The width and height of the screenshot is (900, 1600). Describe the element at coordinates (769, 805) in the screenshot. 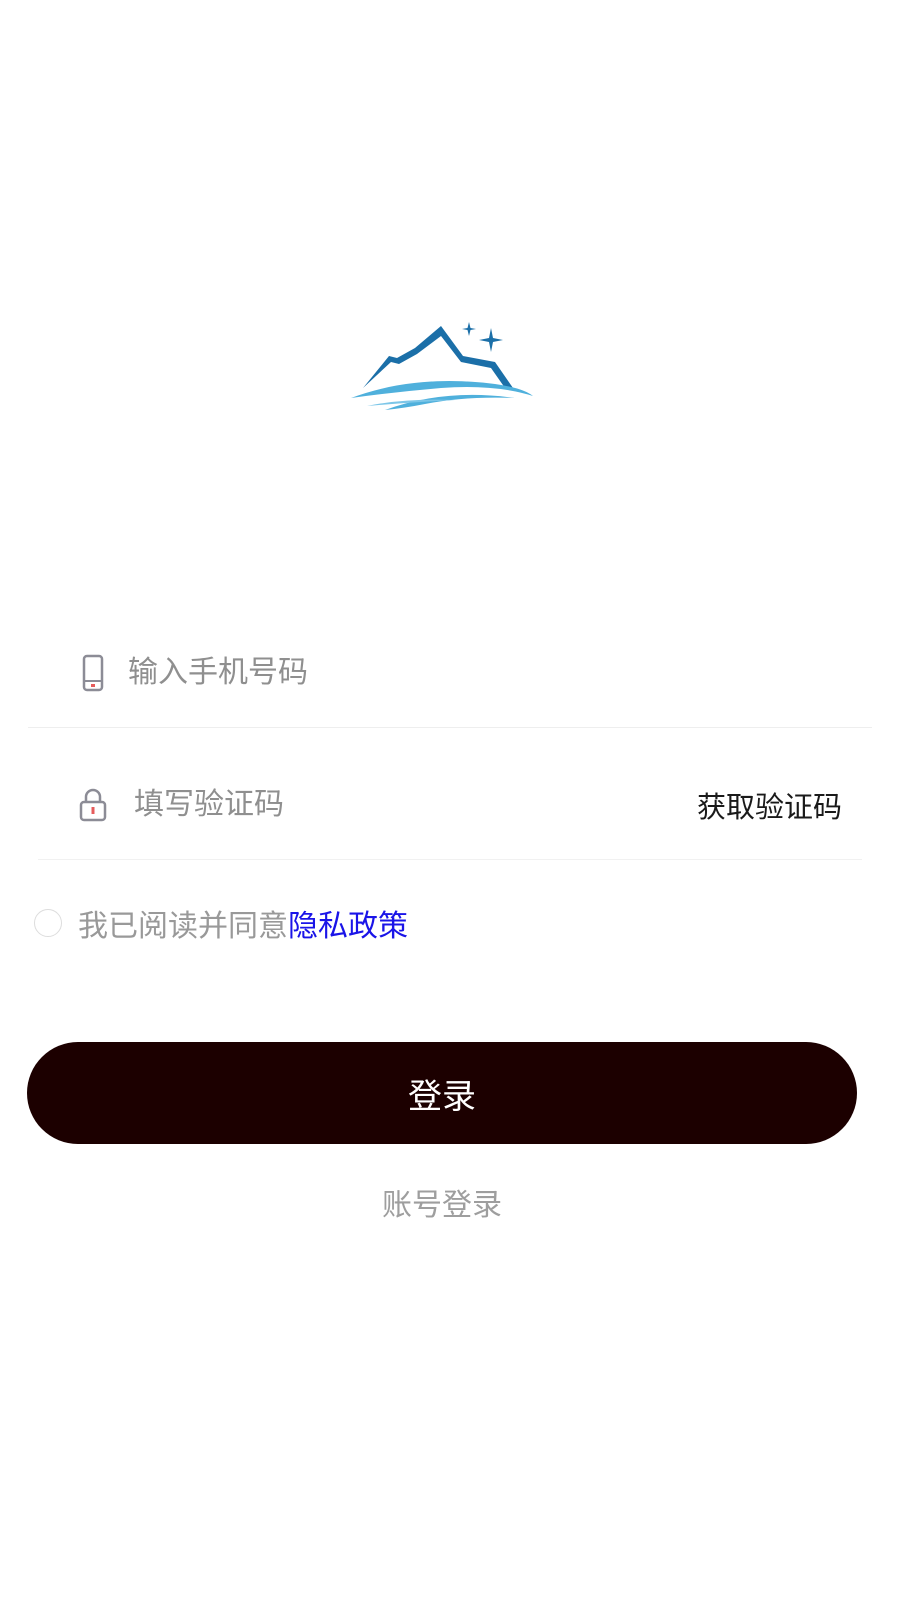

I see `get-code-button: 获取验证码` at that location.